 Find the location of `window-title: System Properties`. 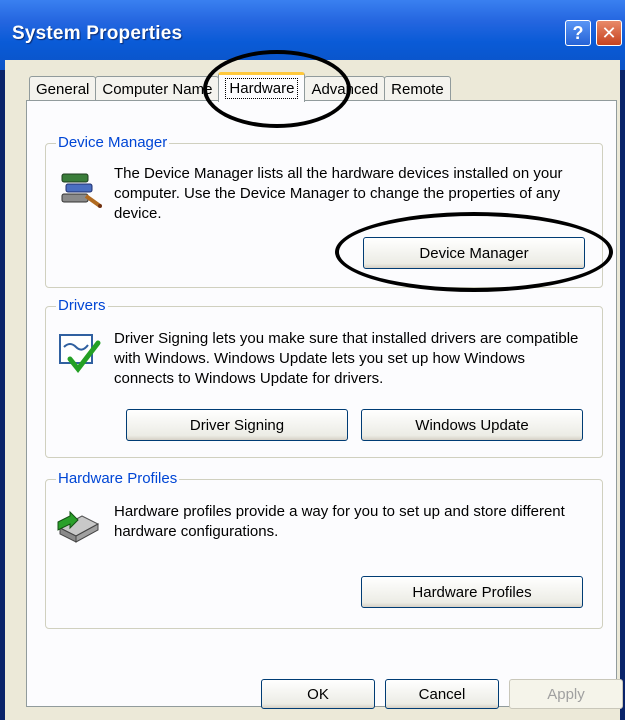

window-title: System Properties is located at coordinates (97, 33).